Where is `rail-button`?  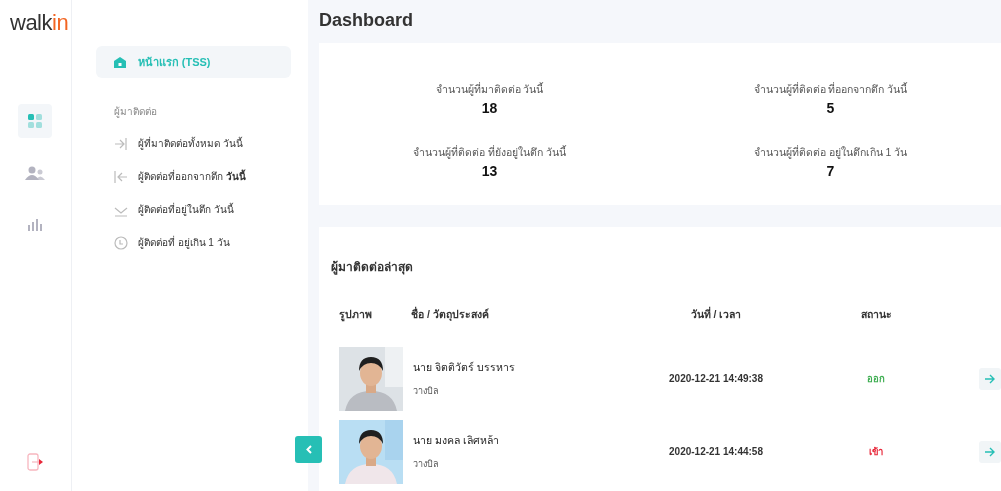
rail-button is located at coordinates (35, 121).